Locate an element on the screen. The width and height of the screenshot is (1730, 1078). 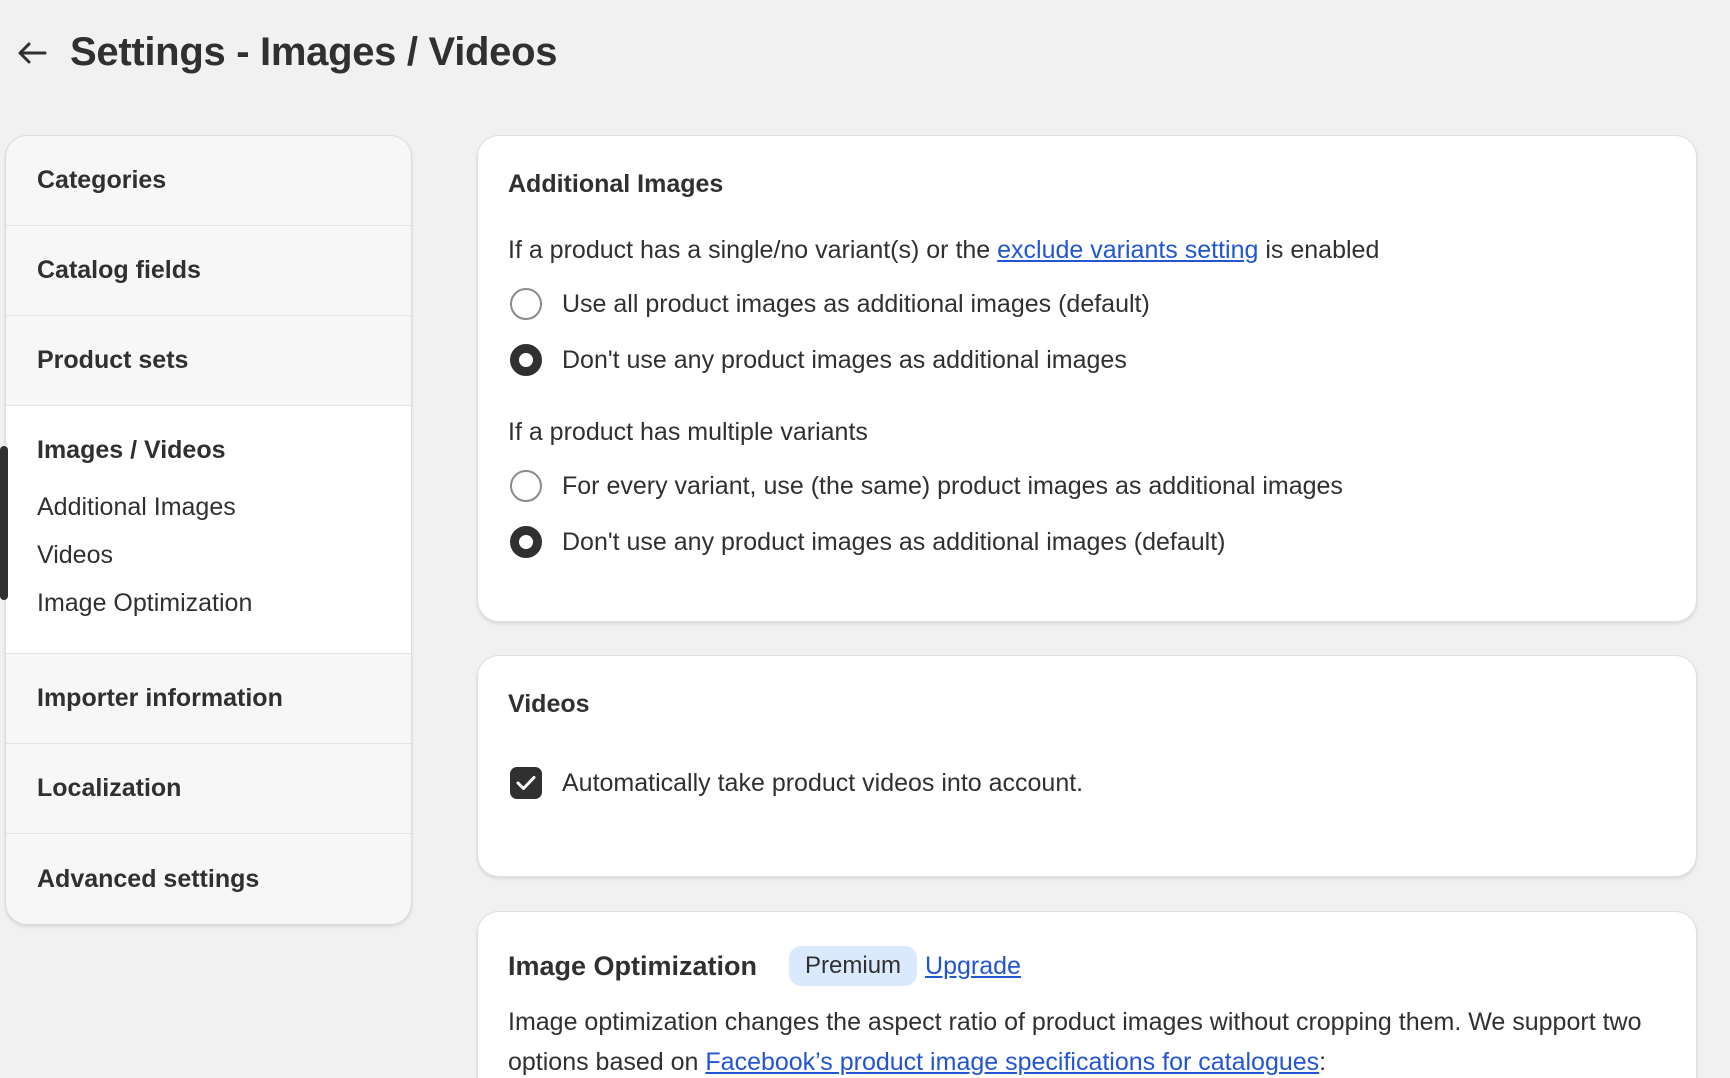
multi-variant-intro: If a product has multiple variants is located at coordinates (688, 432).